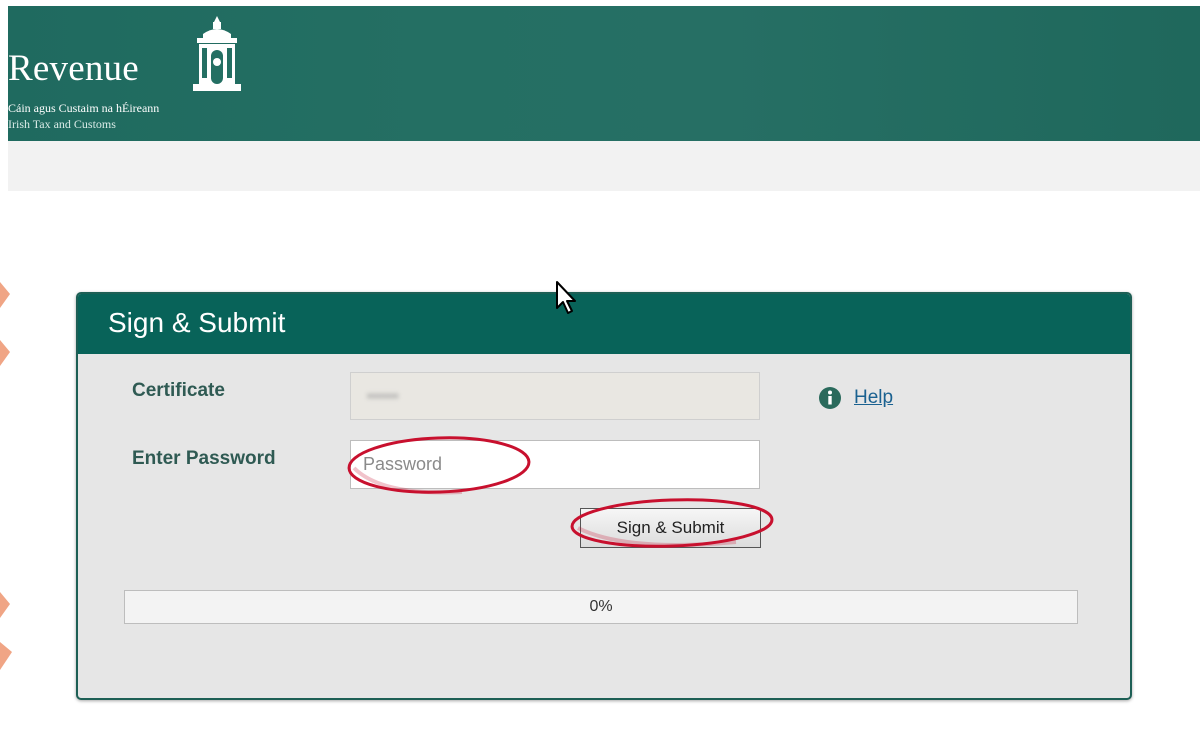 Image resolution: width=1200 pixels, height=731 pixels. I want to click on certificate-label: Certificate, so click(178, 390).